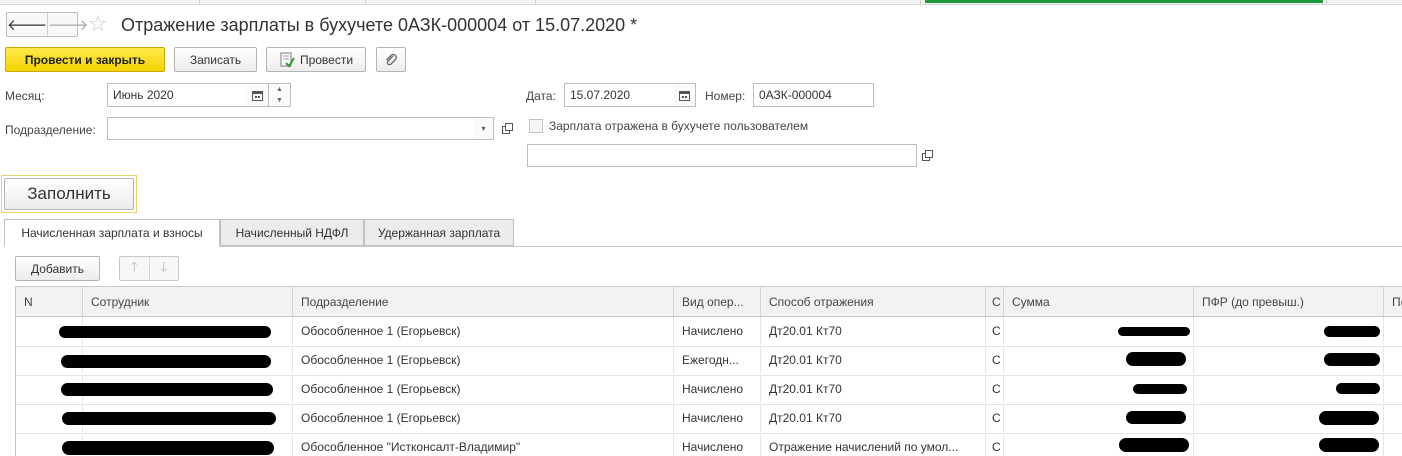 The width and height of the screenshot is (1402, 456). I want to click on fill-button: Заполнить, so click(69, 194).